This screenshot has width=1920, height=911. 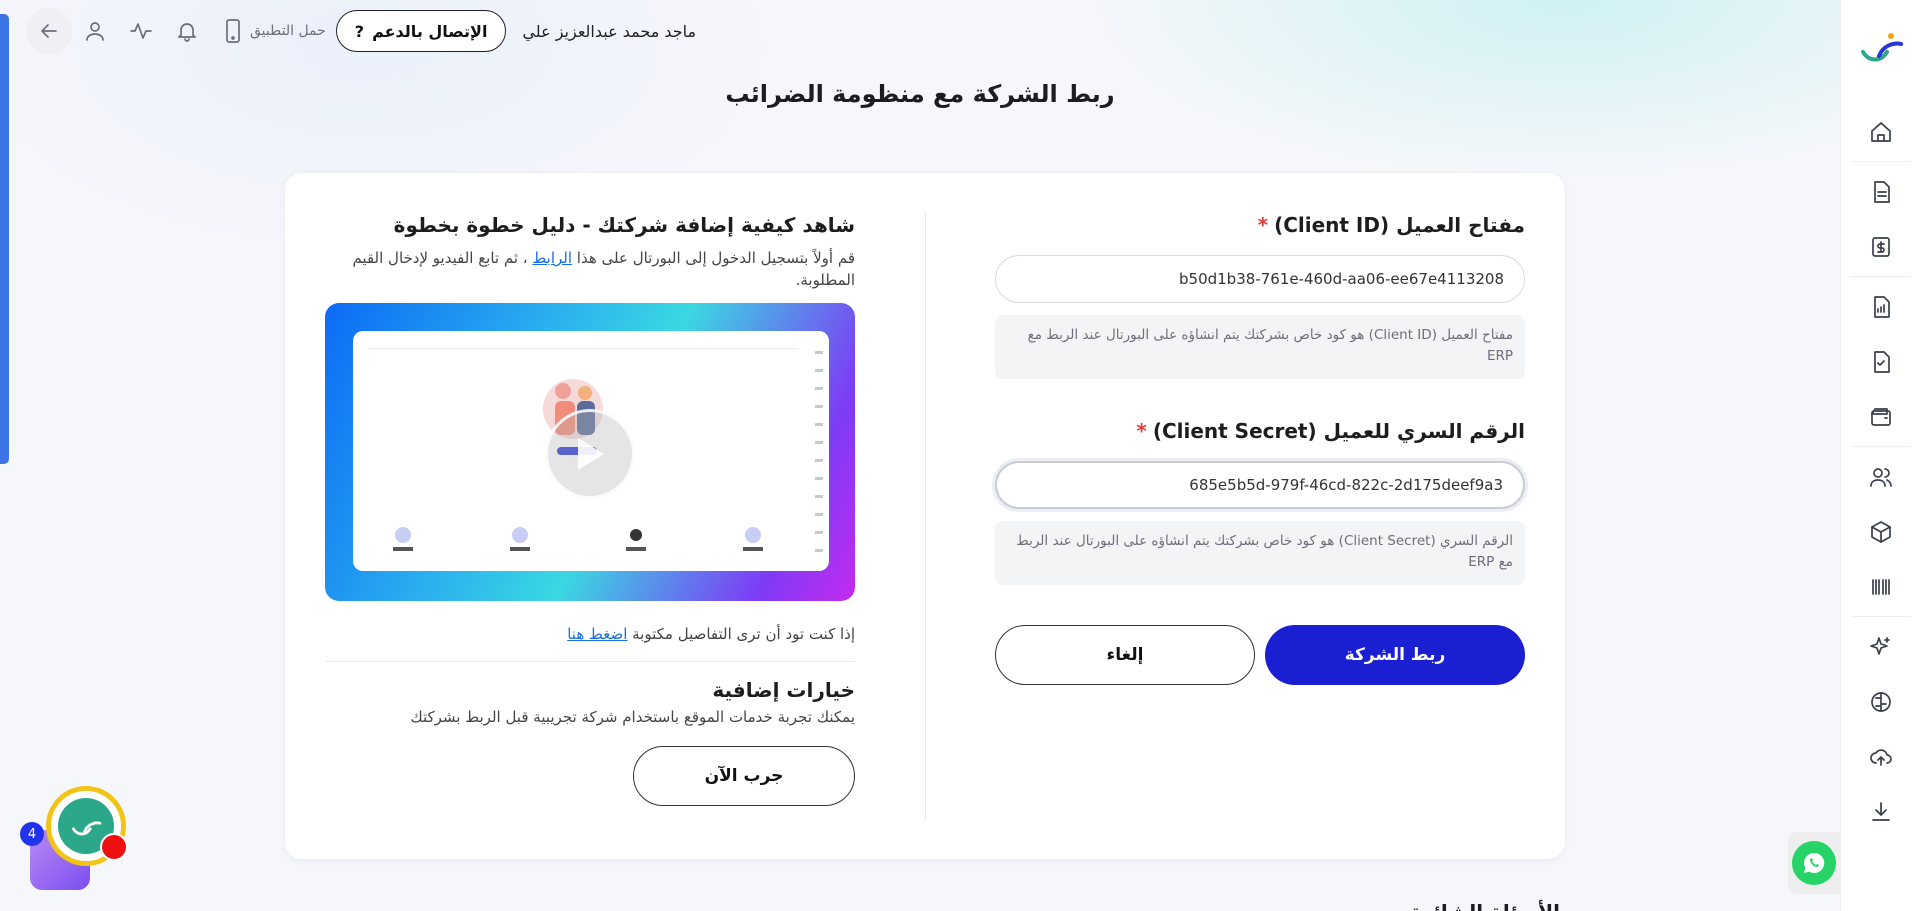 What do you see at coordinates (744, 776) in the screenshot?
I see `try-now-button: جرب الآن` at bounding box center [744, 776].